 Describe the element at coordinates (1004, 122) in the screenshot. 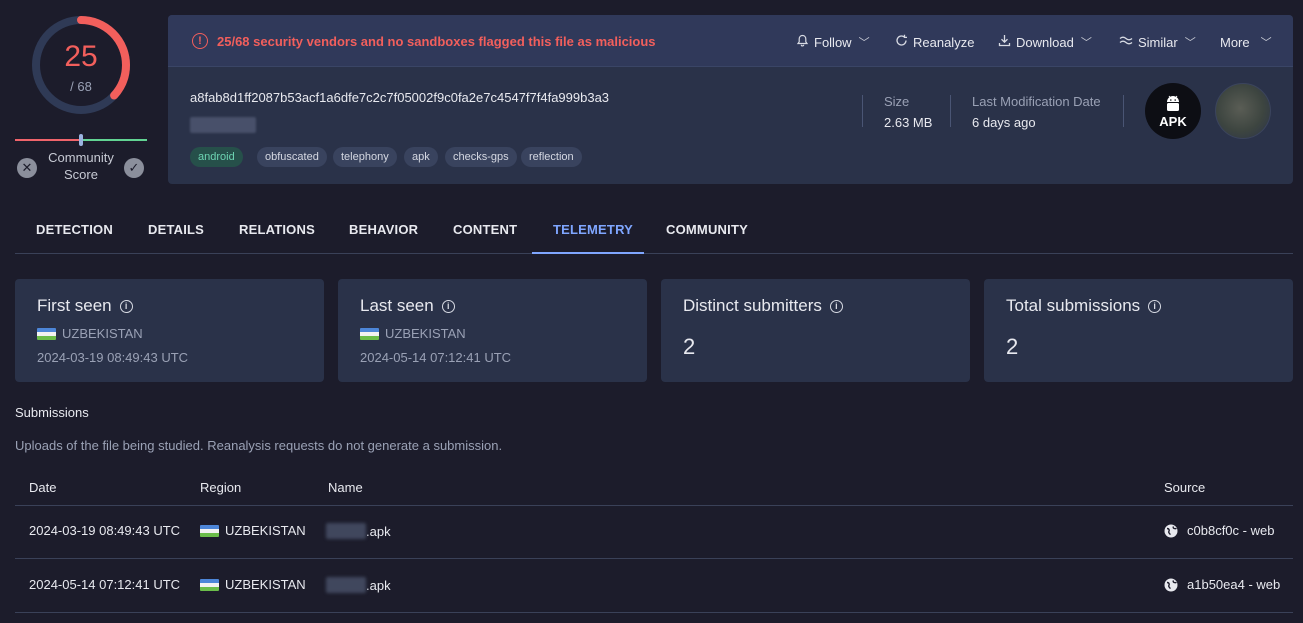

I see `last-modification-value: 6 days ago` at that location.